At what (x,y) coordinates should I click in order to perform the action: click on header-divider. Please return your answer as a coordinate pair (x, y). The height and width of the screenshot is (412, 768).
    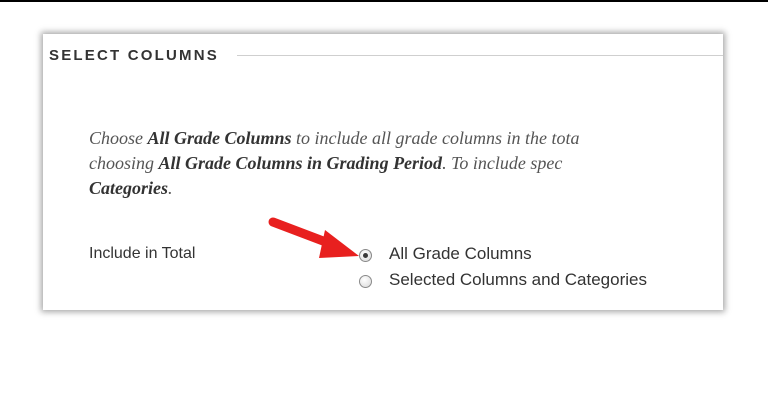
    Looking at the image, I should click on (479, 55).